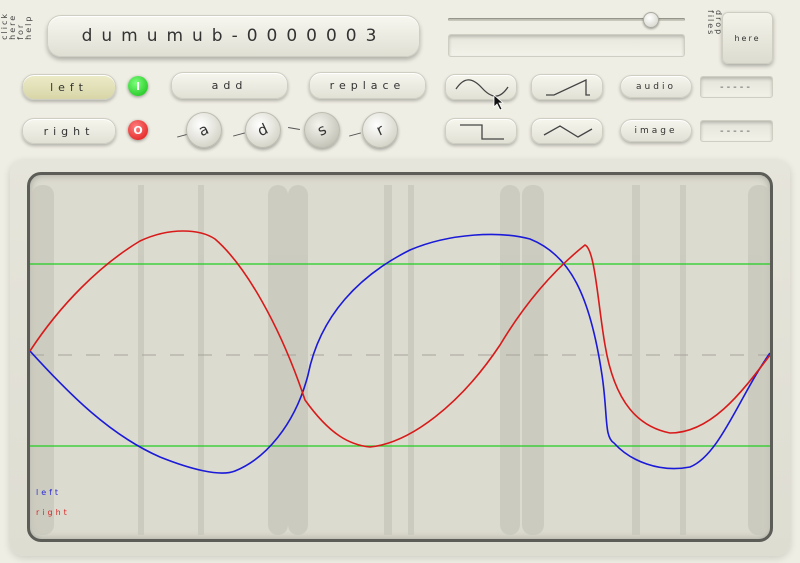 This screenshot has width=800, height=563. I want to click on square-wave-button, so click(481, 131).